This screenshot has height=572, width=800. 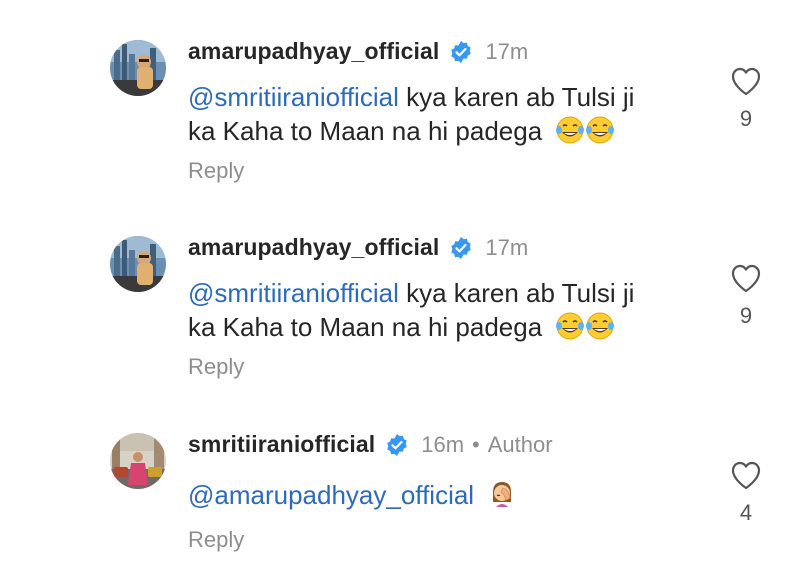 What do you see at coordinates (746, 512) in the screenshot?
I see `like-count: 4` at bounding box center [746, 512].